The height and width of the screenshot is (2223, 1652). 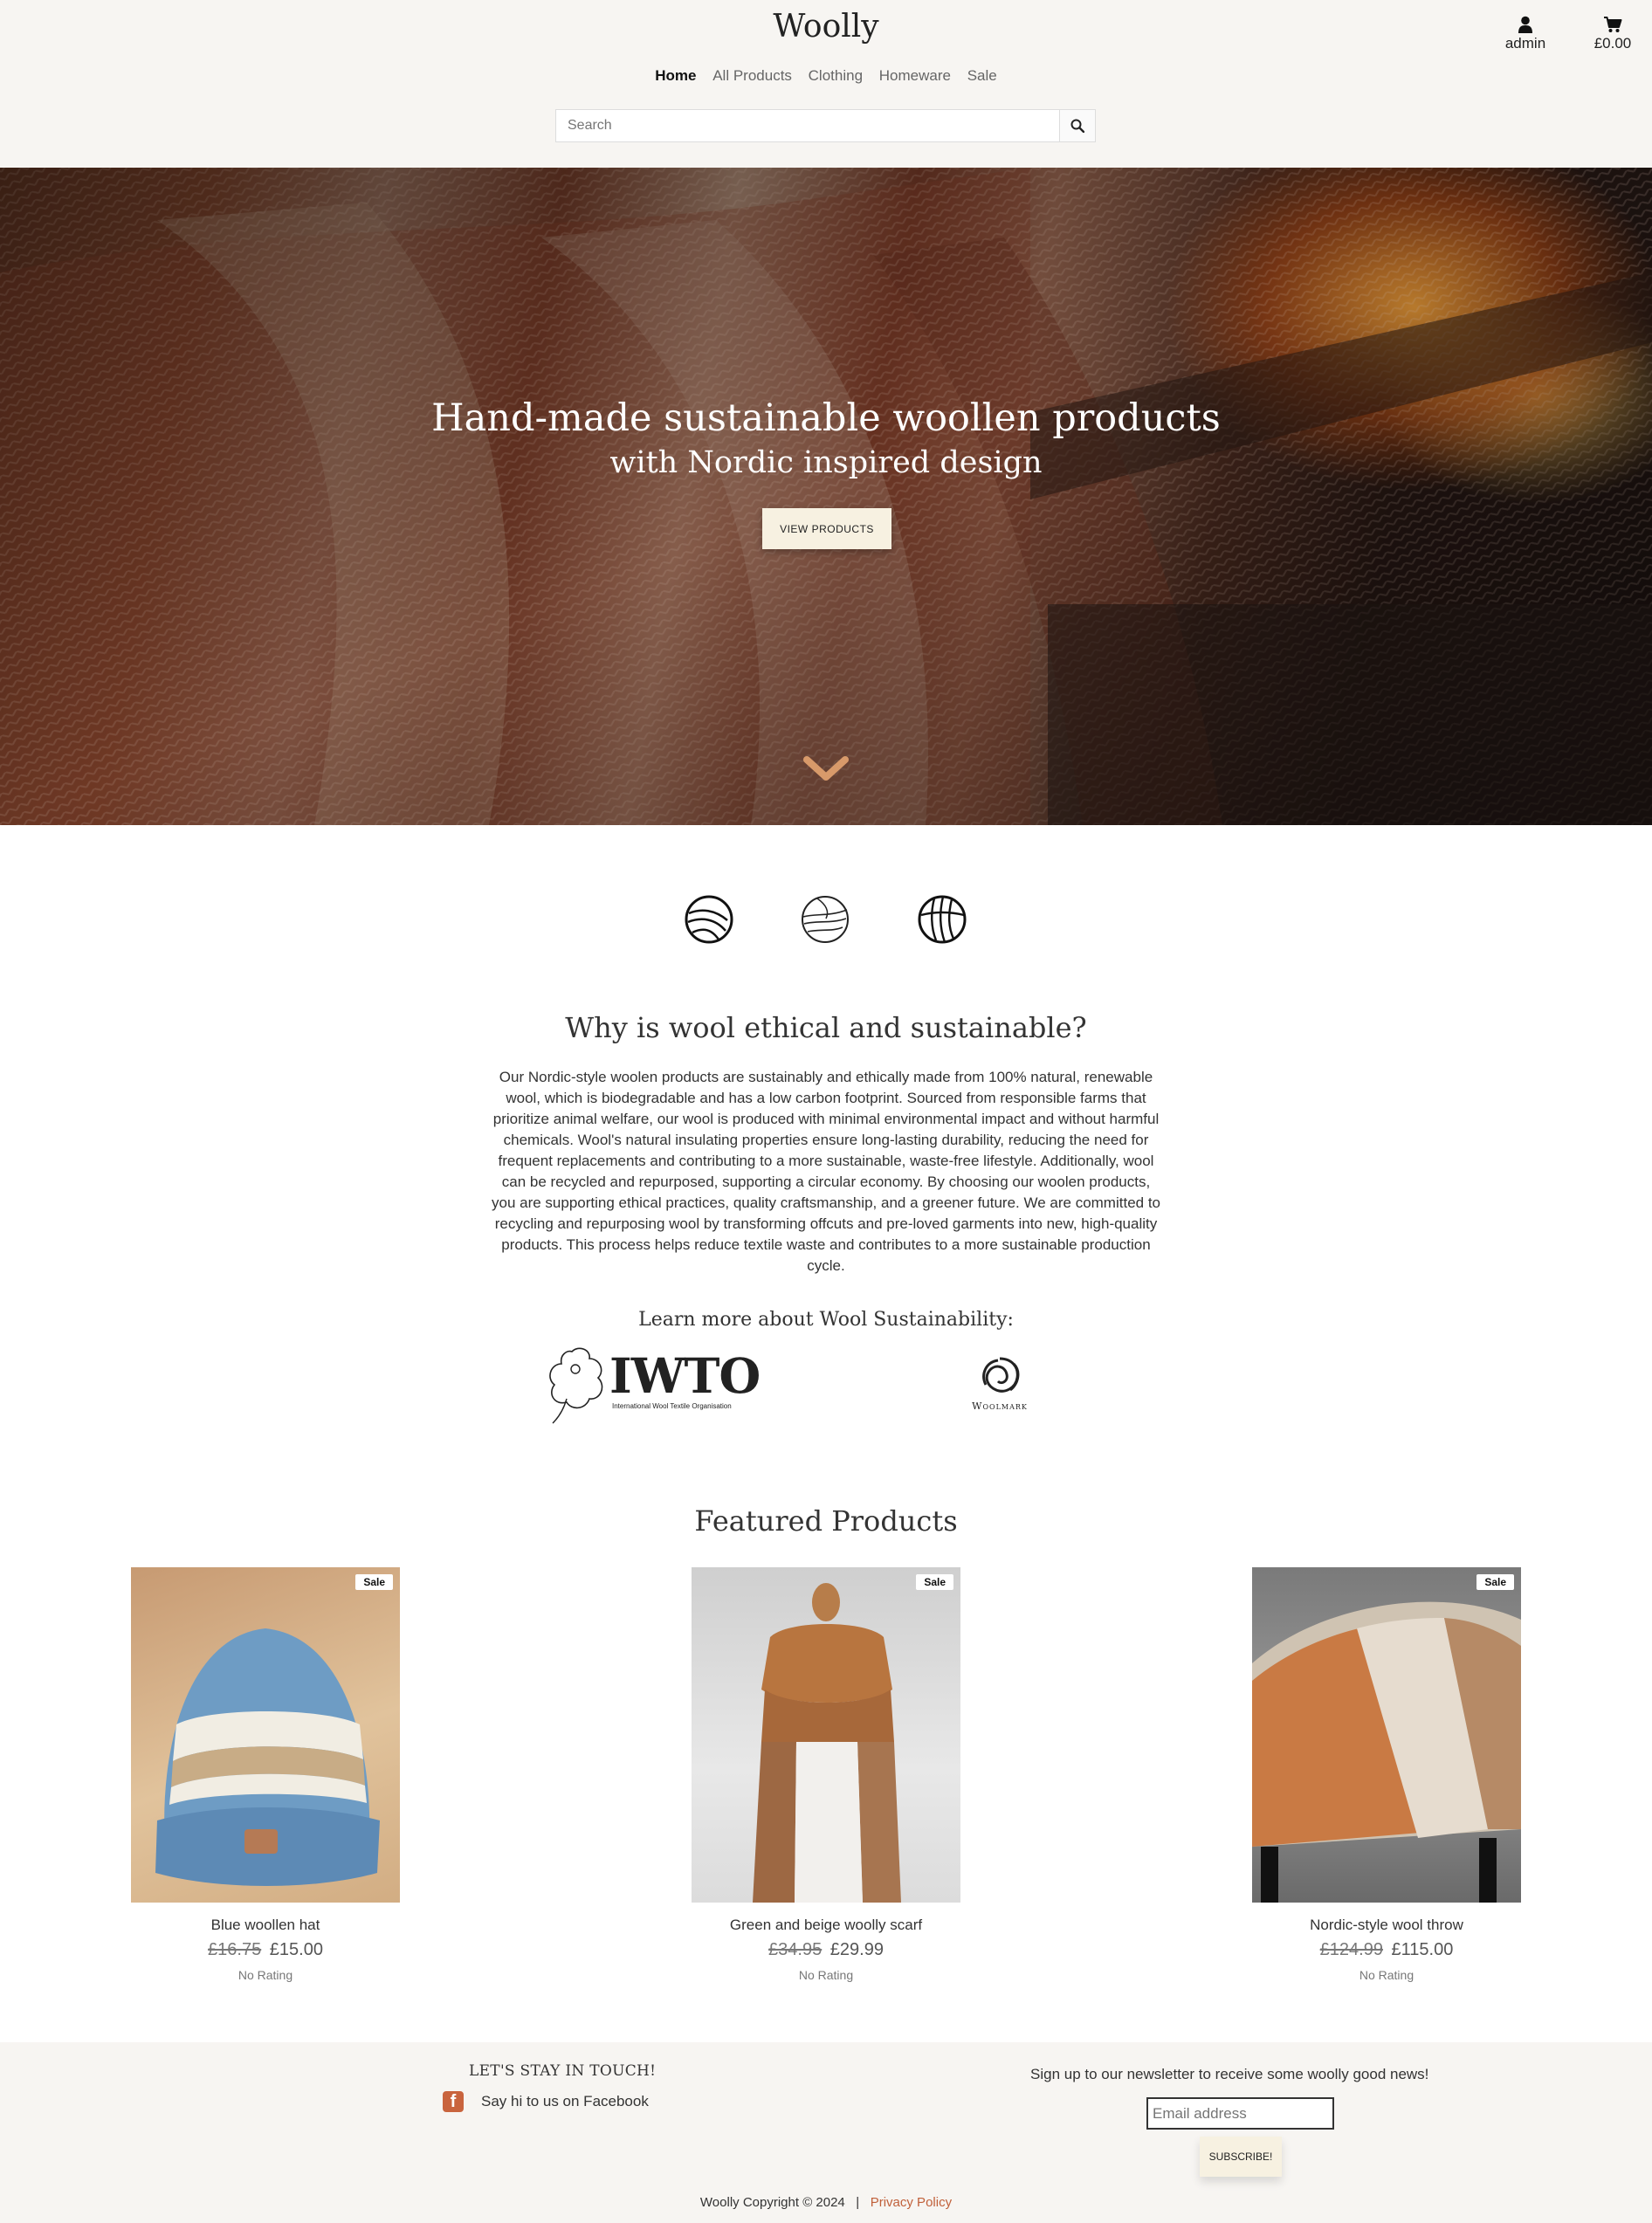 What do you see at coordinates (826, 1521) in the screenshot?
I see `featured-products-title: Featured Products` at bounding box center [826, 1521].